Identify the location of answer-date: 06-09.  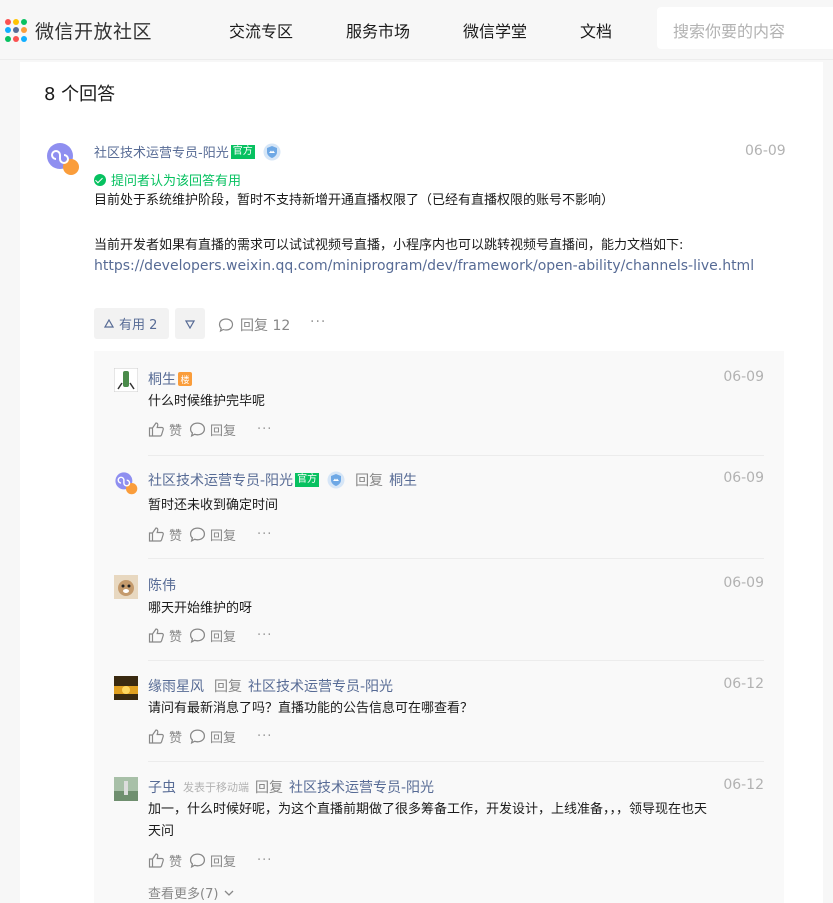
(765, 151).